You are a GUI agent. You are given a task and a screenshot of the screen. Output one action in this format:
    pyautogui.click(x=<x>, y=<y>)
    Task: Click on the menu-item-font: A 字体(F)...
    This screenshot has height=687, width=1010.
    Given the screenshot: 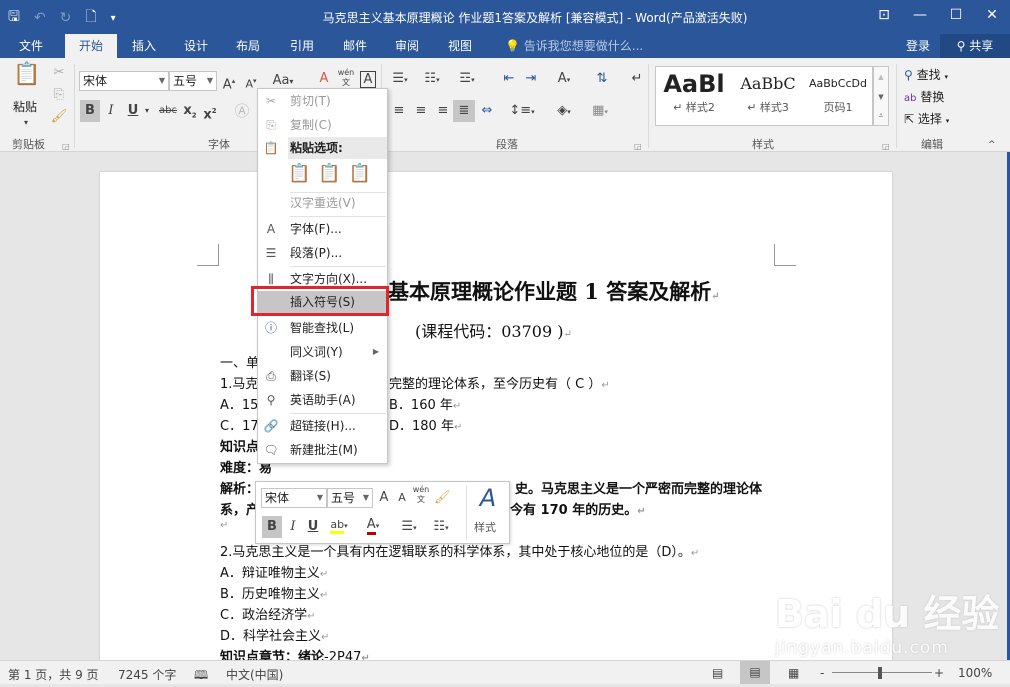 What is the action you would take?
    pyautogui.click(x=322, y=229)
    